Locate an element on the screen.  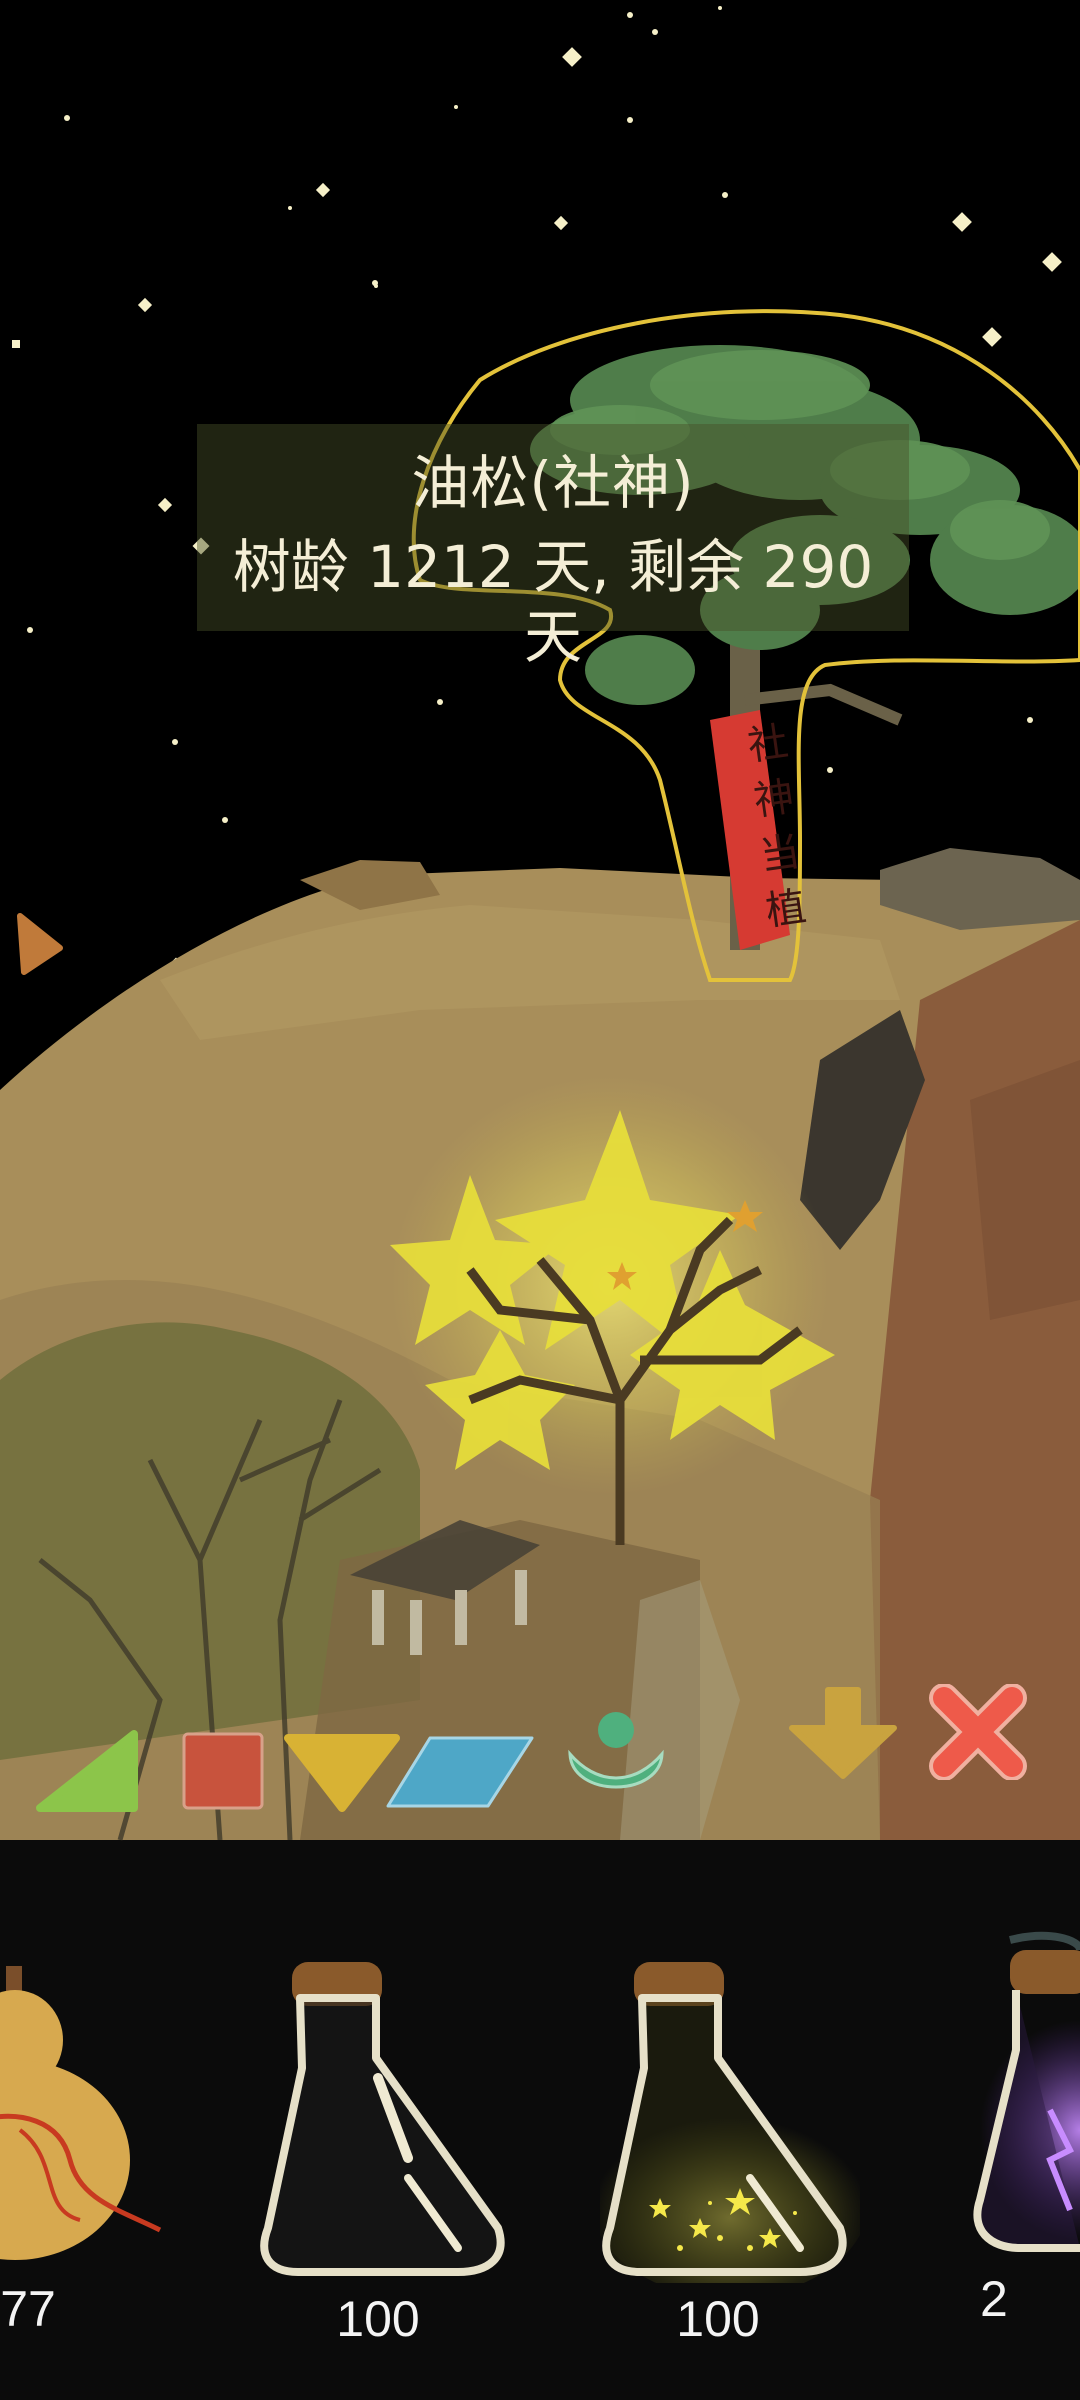
tree-age: 树龄 1212 天, 剩余 290 天 is located at coordinates (553, 602).